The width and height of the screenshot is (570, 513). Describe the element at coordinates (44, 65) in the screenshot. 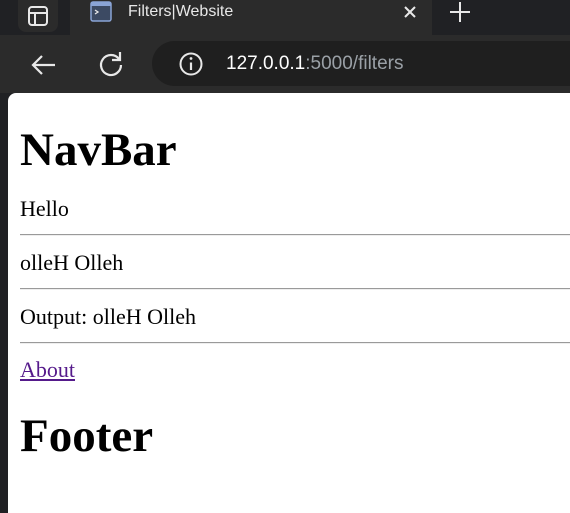

I see `back-arrow-icon` at that location.